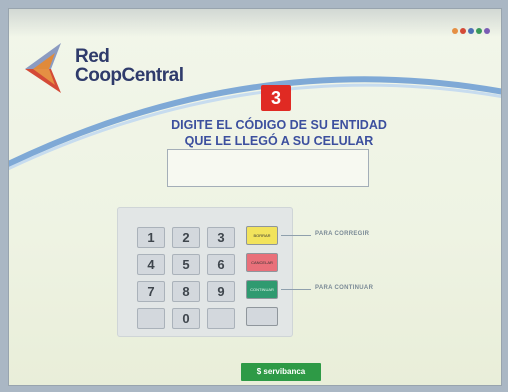 The height and width of the screenshot is (392, 508). I want to click on leader-line-continue, so click(296, 289).